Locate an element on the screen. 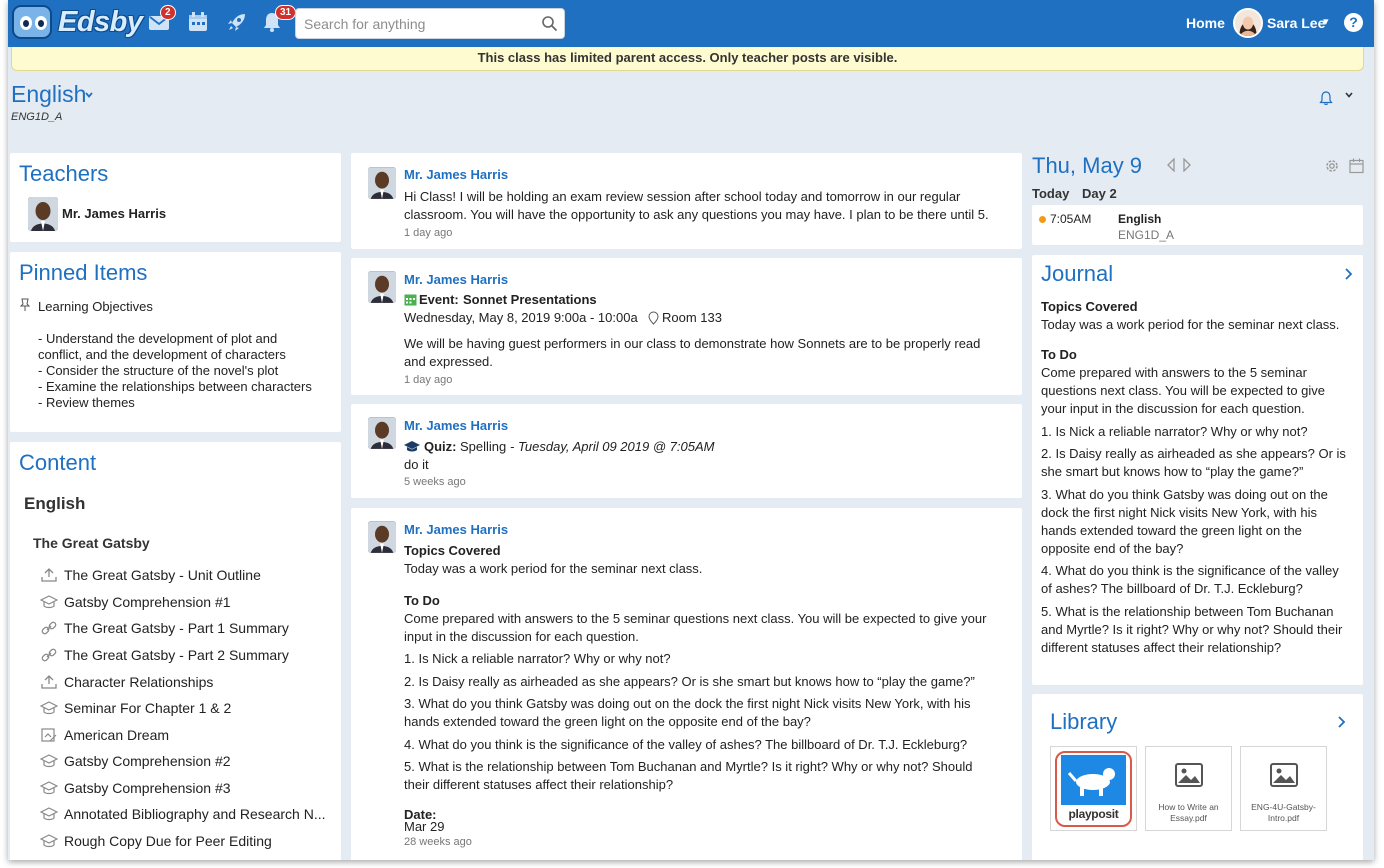 This screenshot has width=1384, height=868. content-unit: The Great Gatsby is located at coordinates (91, 543).